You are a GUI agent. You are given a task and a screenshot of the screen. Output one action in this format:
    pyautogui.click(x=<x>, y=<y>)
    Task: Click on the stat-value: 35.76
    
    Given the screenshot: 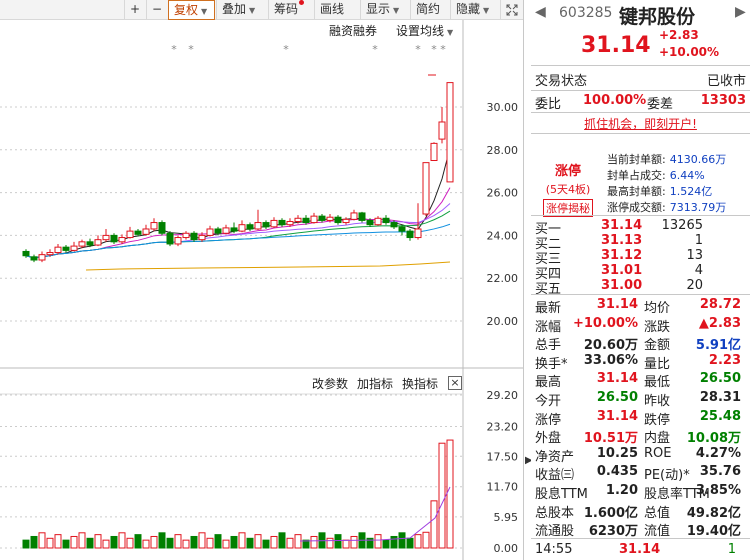 What is the action you would take?
    pyautogui.click(x=720, y=472)
    